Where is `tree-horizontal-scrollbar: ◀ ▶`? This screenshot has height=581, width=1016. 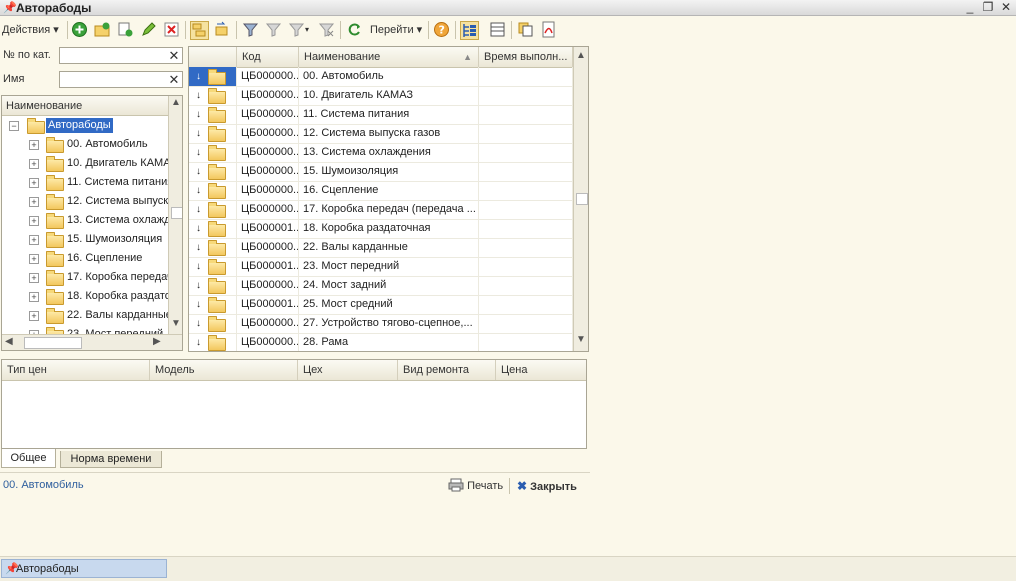 tree-horizontal-scrollbar: ◀ ▶ is located at coordinates (92, 342).